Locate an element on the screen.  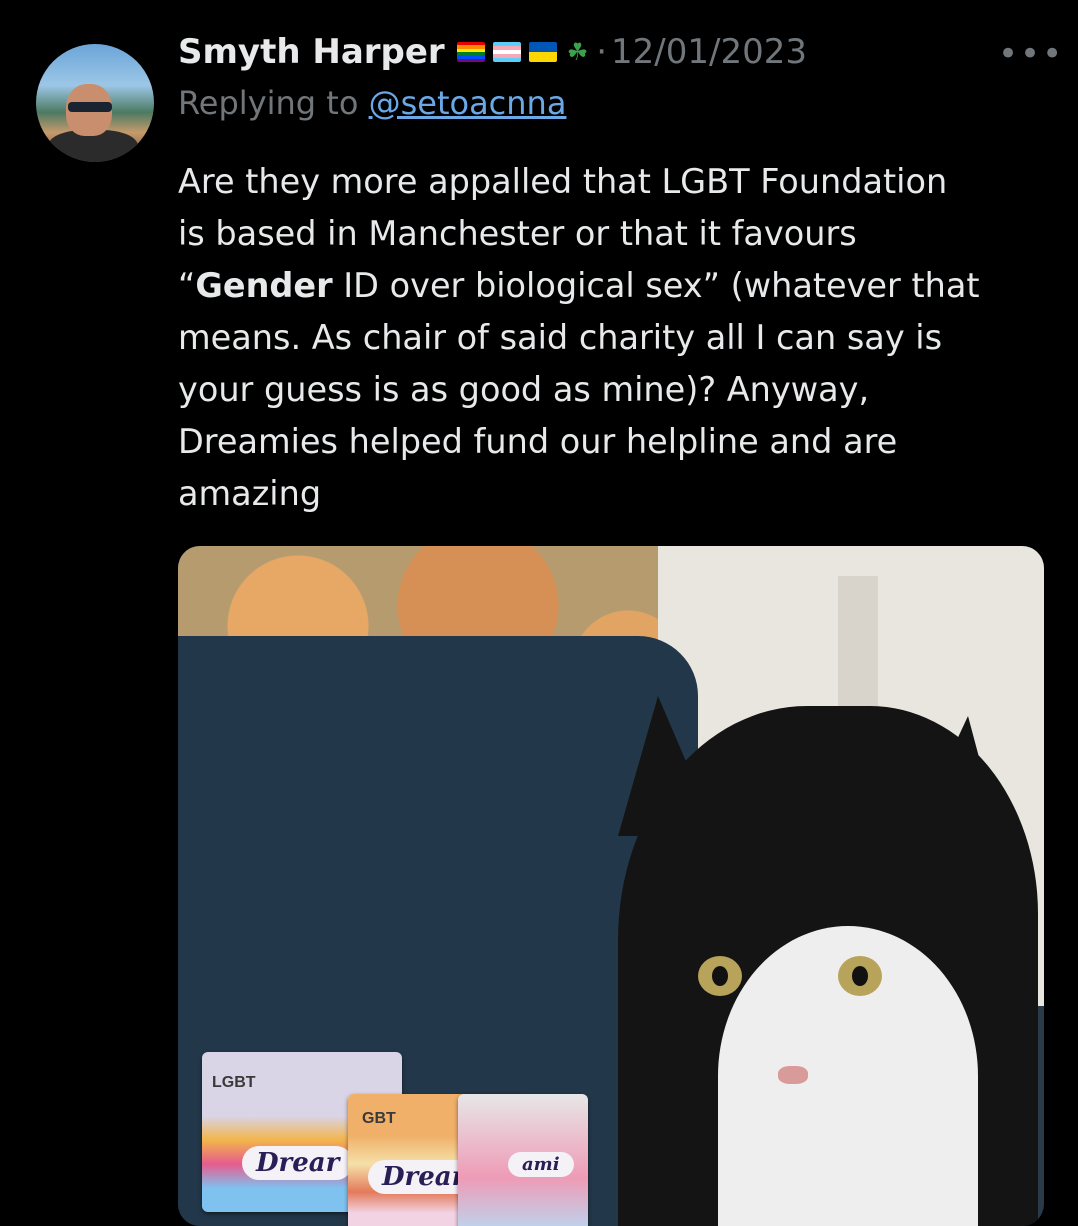
replying-to: Replying to @setoacnna is located at coordinates (372, 103).